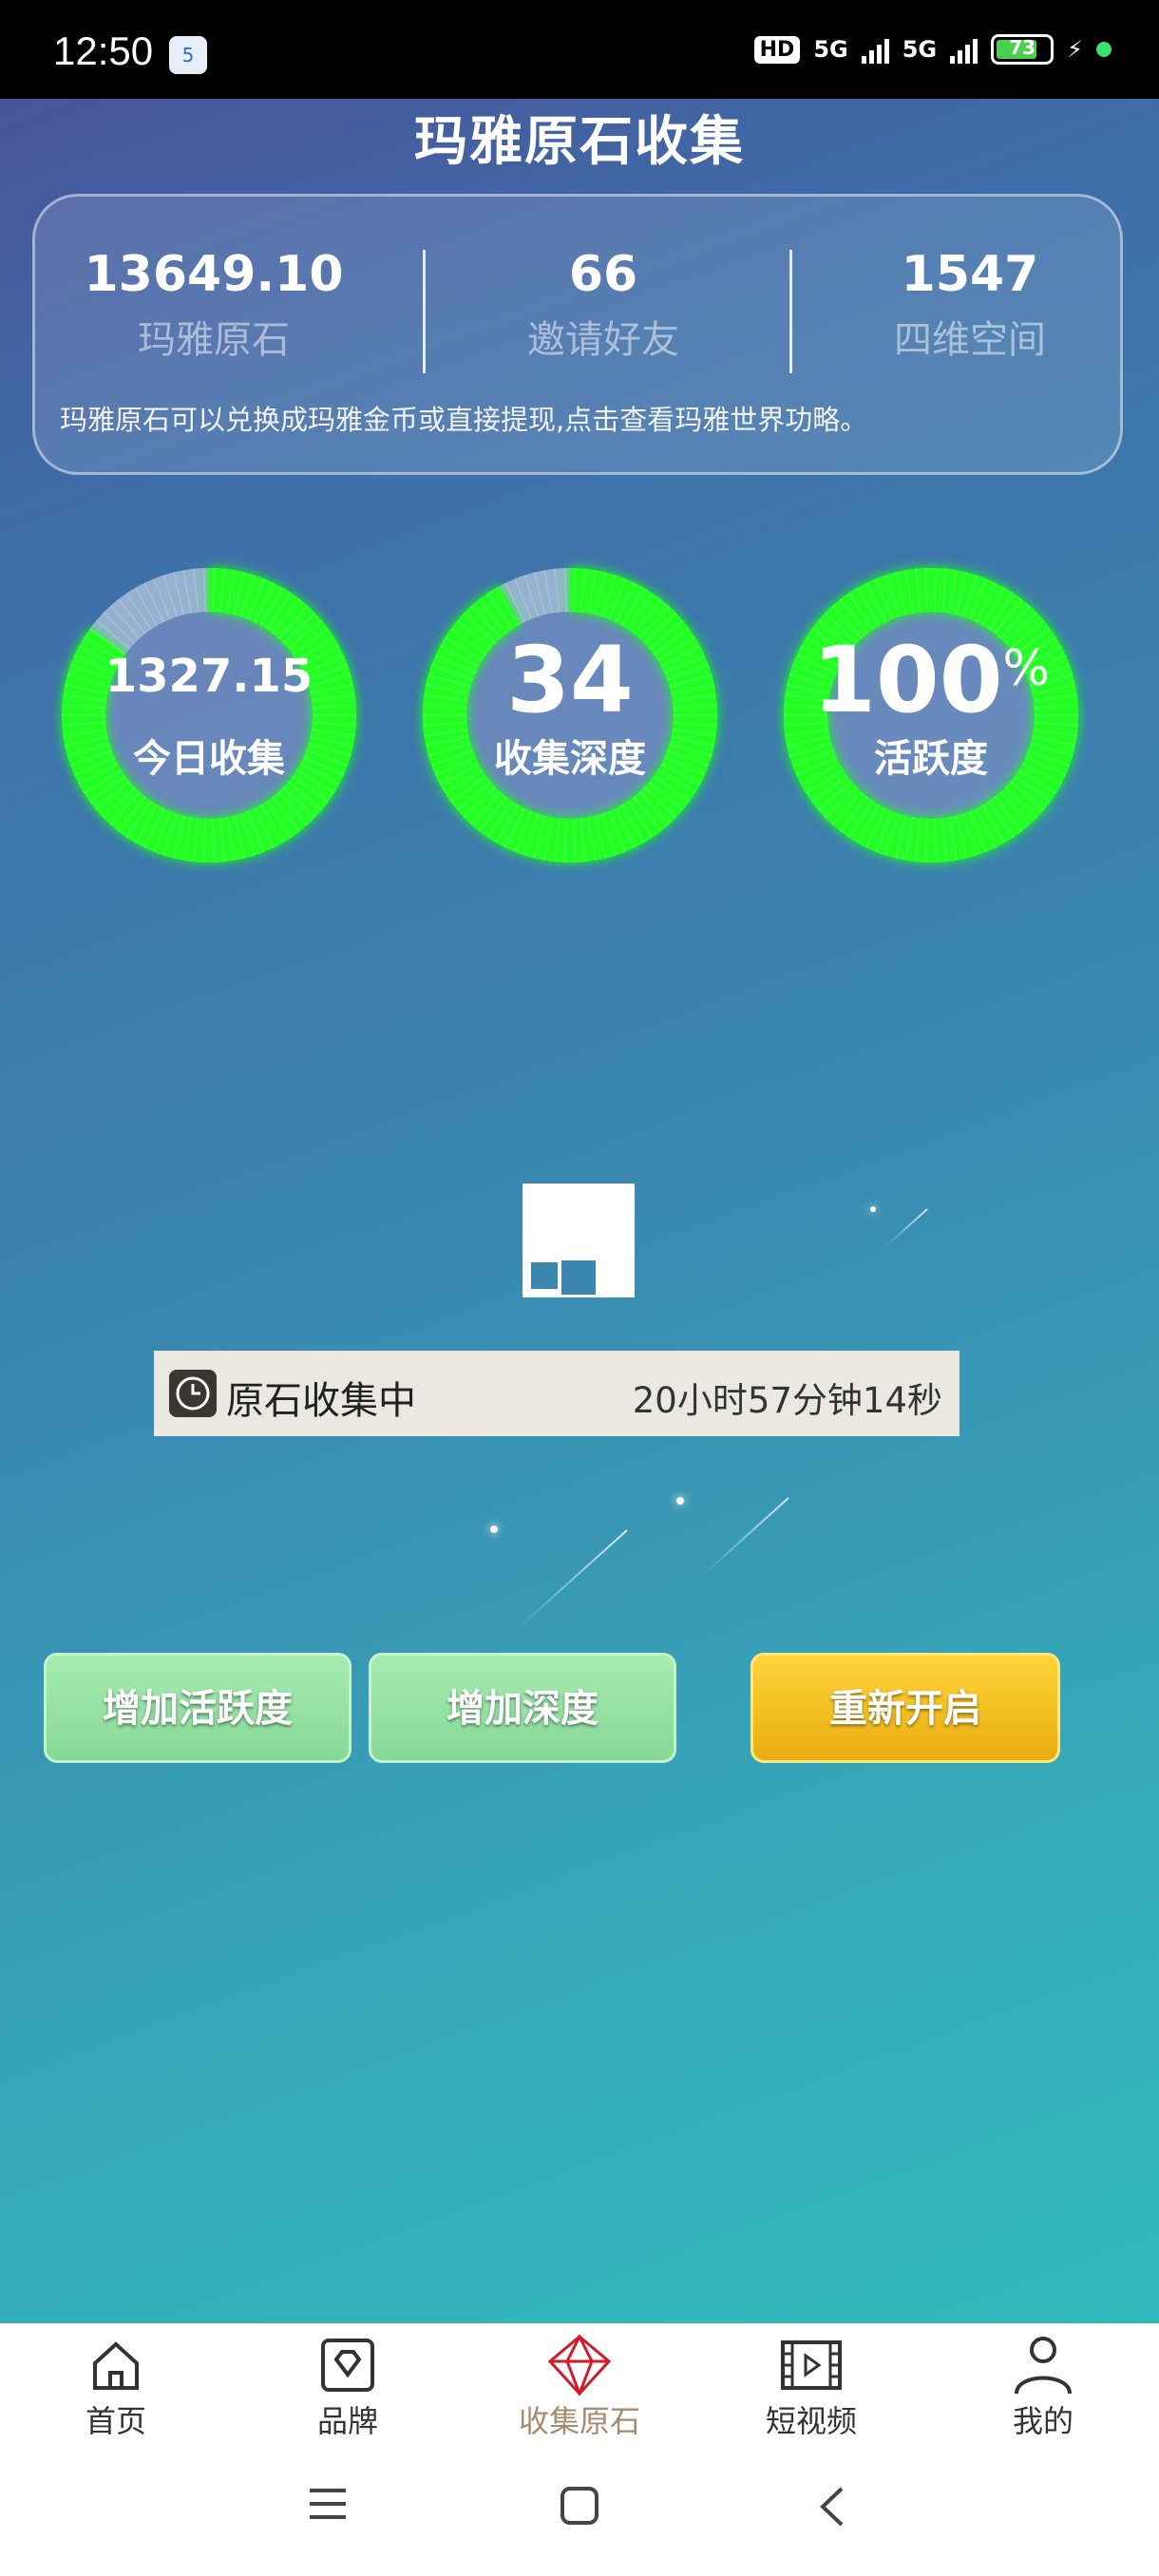 The height and width of the screenshot is (2576, 1159). I want to click on stat-label: 玛雅原石, so click(214, 340).